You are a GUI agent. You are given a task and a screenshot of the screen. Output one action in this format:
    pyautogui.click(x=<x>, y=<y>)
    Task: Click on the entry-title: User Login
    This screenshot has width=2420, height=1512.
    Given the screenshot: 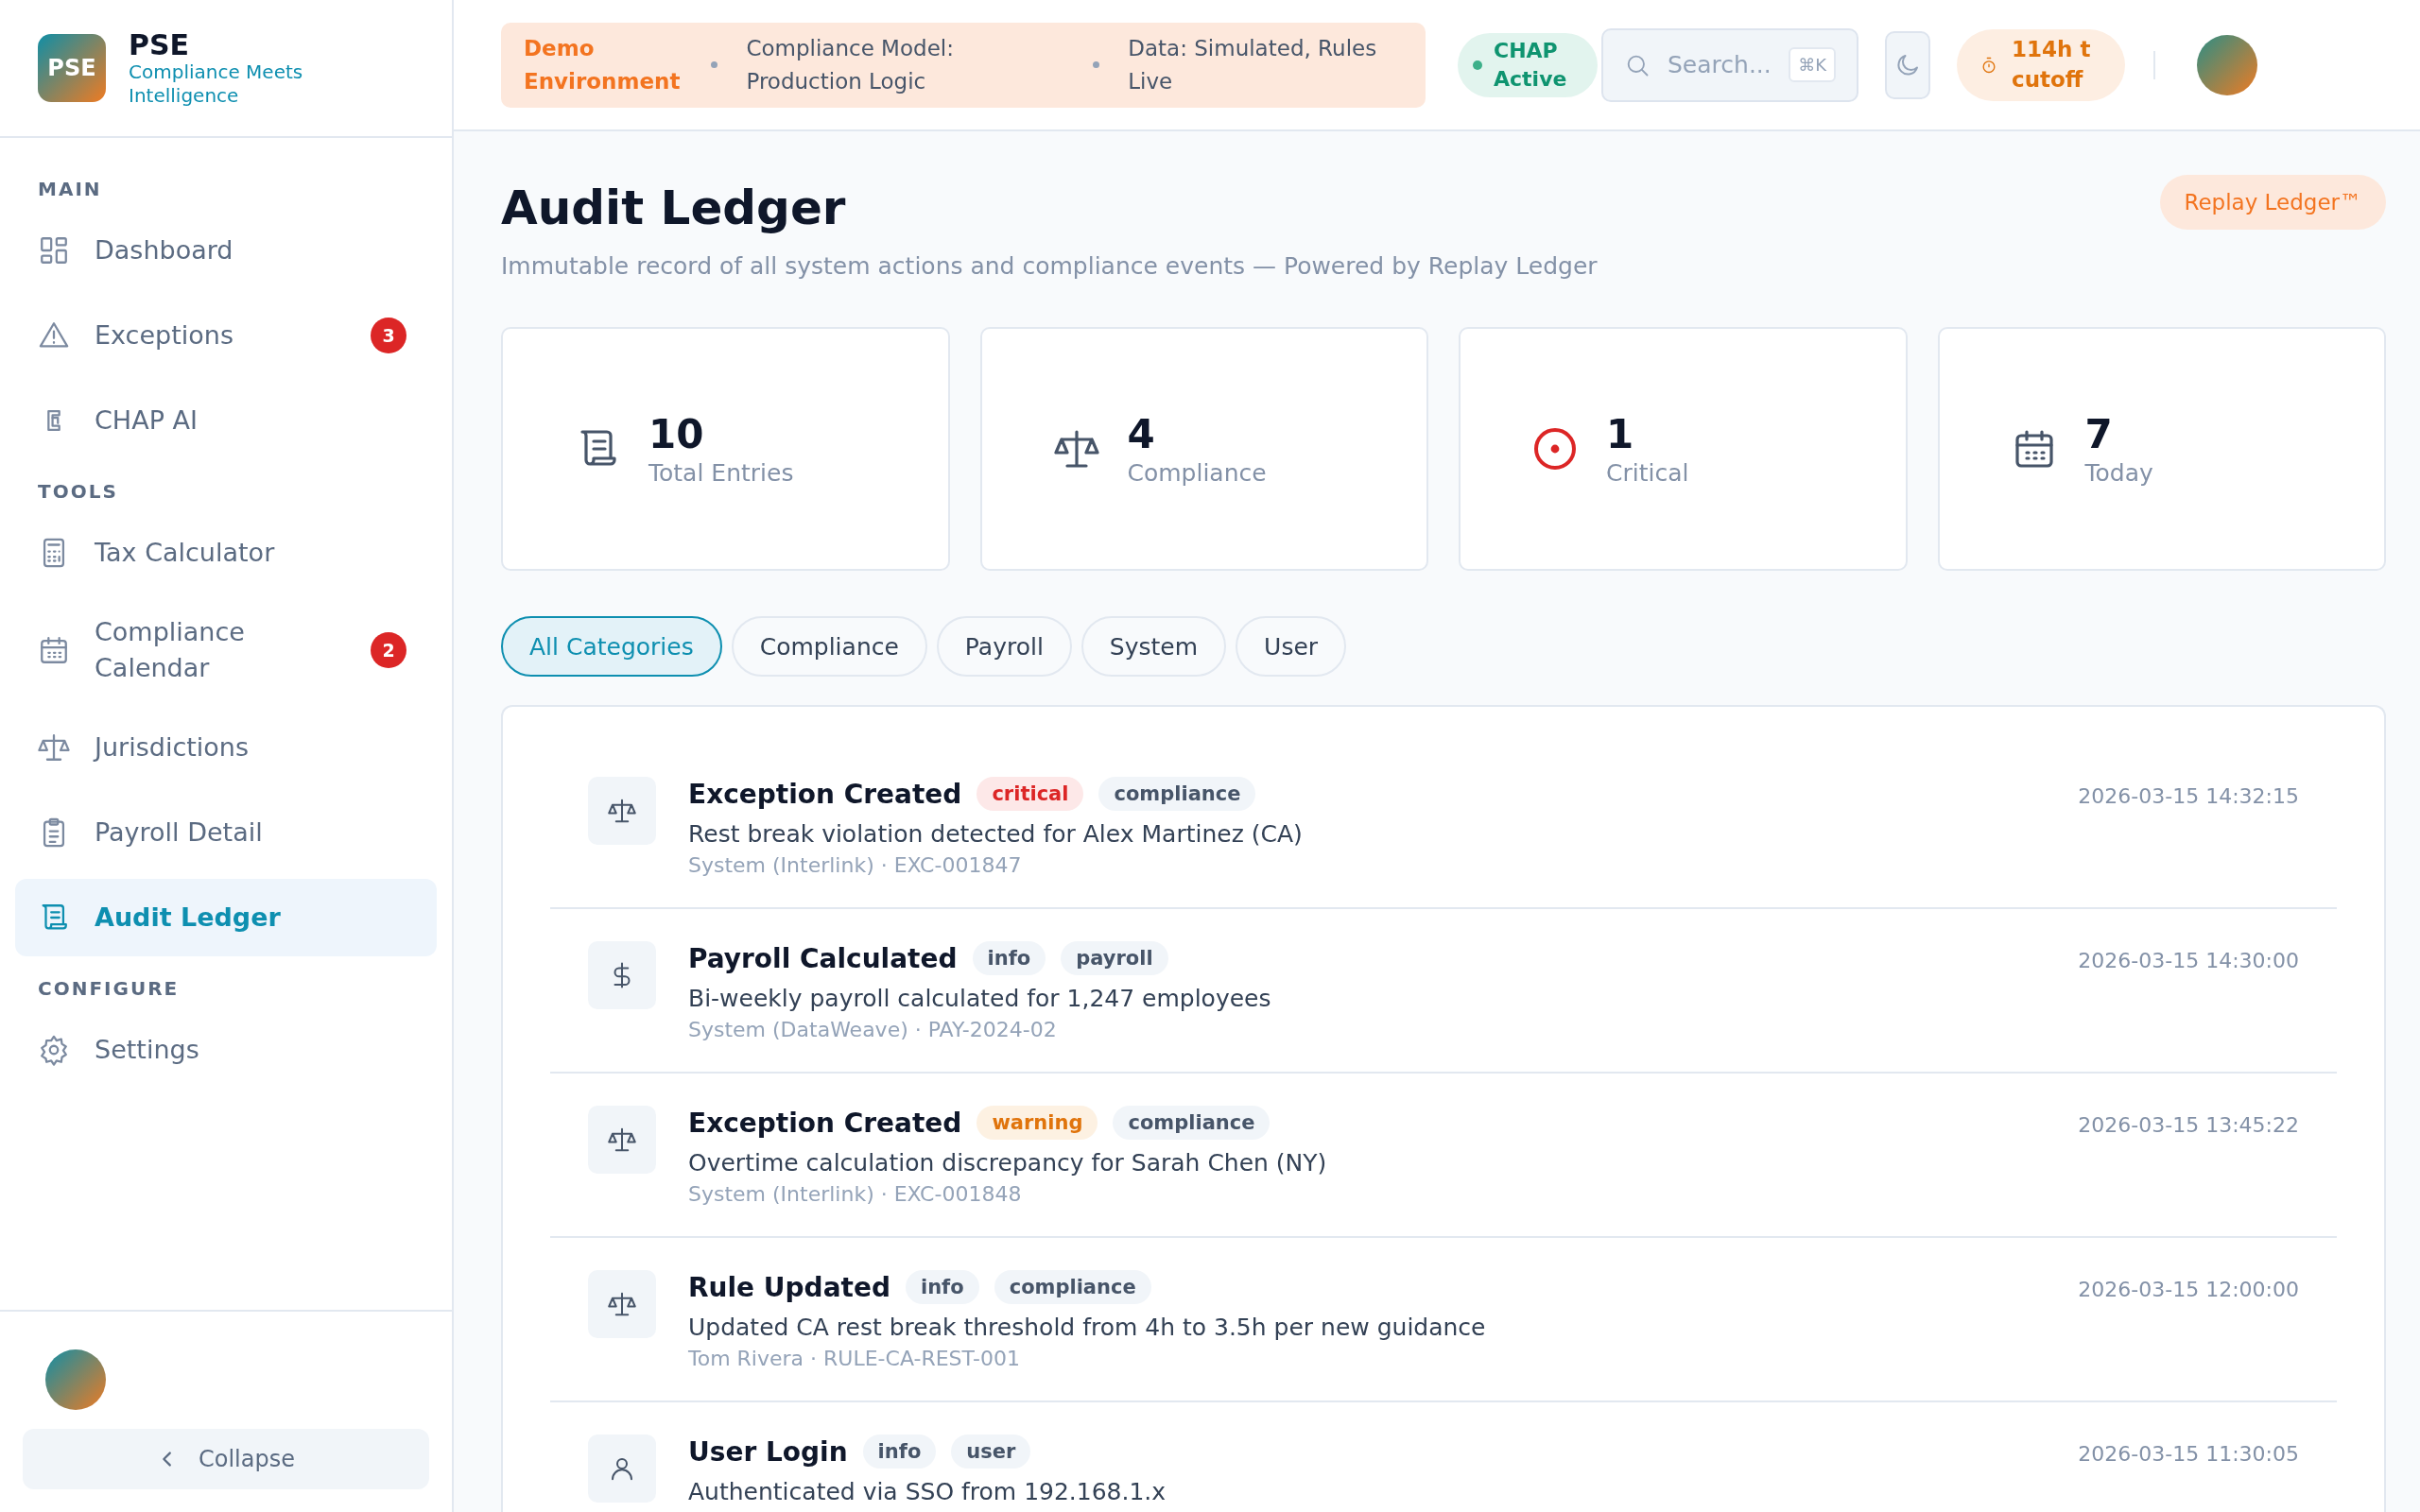 What is the action you would take?
    pyautogui.click(x=768, y=1451)
    